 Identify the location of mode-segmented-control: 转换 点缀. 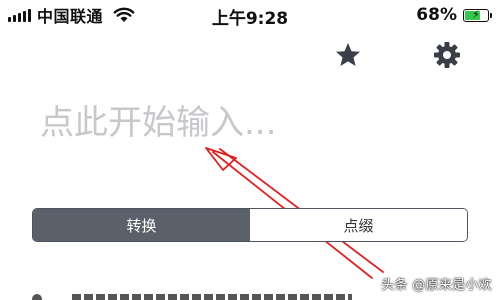
(250, 225).